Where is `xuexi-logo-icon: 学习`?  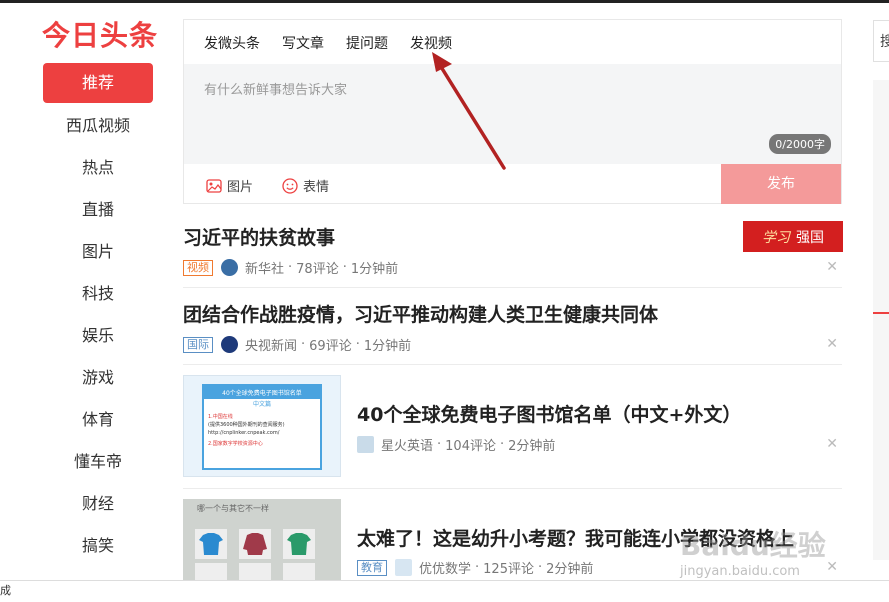 xuexi-logo-icon: 学习 is located at coordinates (776, 237).